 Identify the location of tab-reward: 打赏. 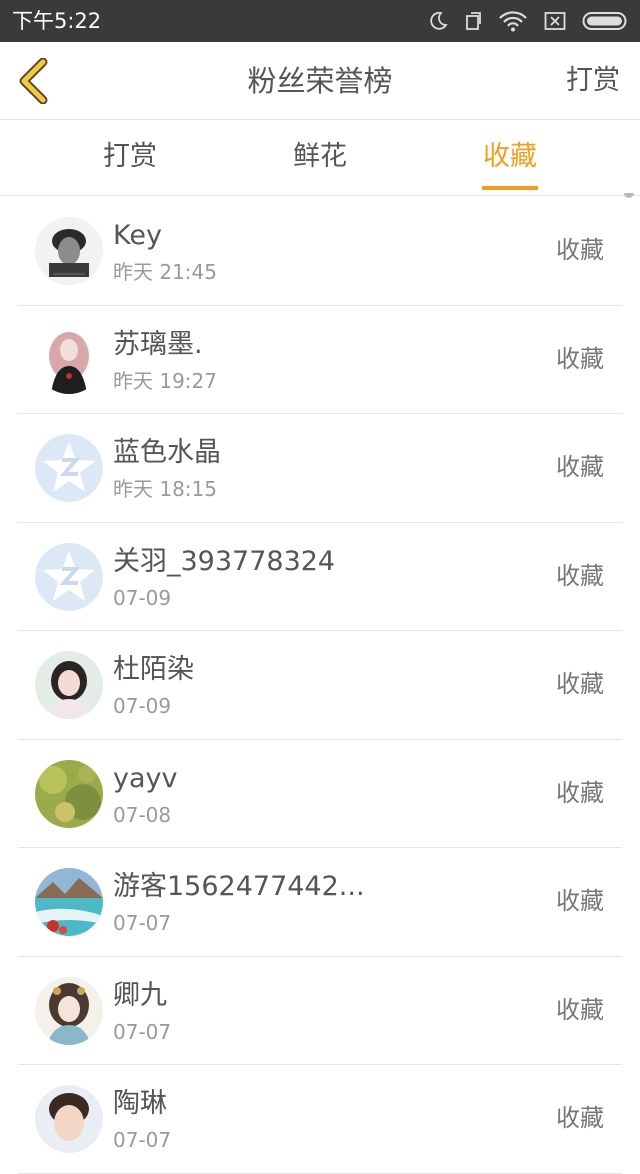
(130, 157).